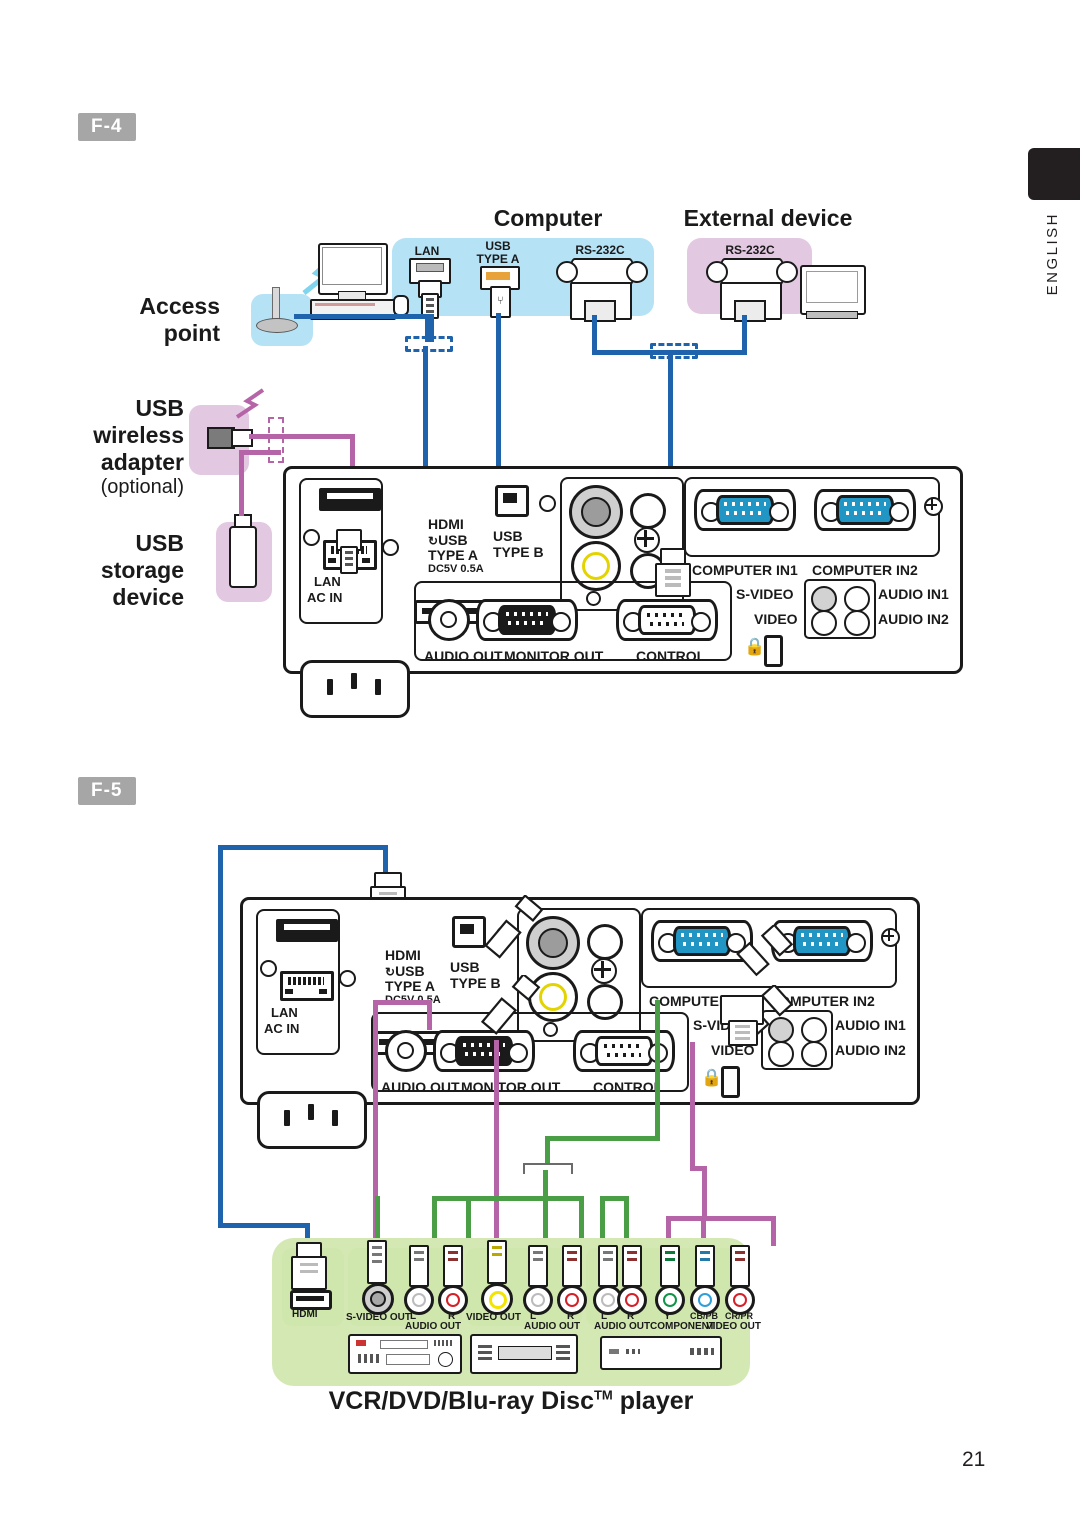 This screenshot has height=1526, width=1080. I want to click on caption-external-device: External device, so click(768, 218).